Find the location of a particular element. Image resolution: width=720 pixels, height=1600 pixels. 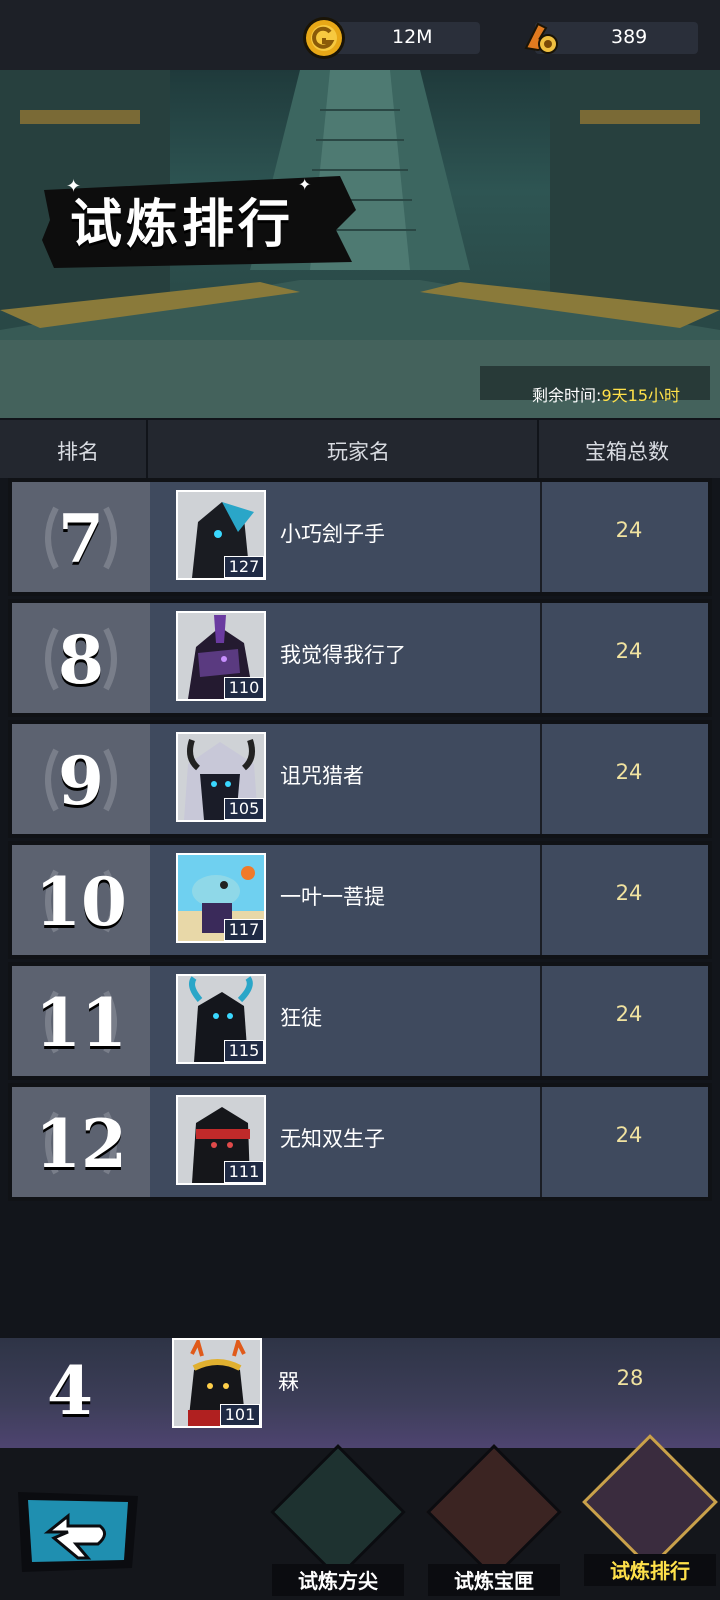

ranking-row: 7 127 小巧刽子手 24 is located at coordinates (360, 537).